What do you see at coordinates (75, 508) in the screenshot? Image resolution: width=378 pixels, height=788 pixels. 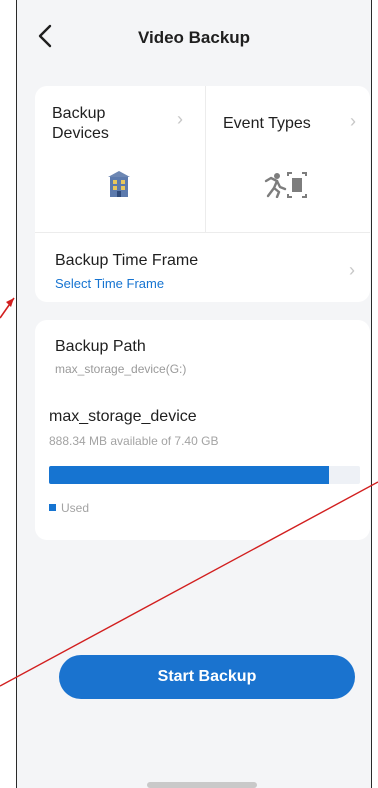 I see `used-legend-label: Used` at bounding box center [75, 508].